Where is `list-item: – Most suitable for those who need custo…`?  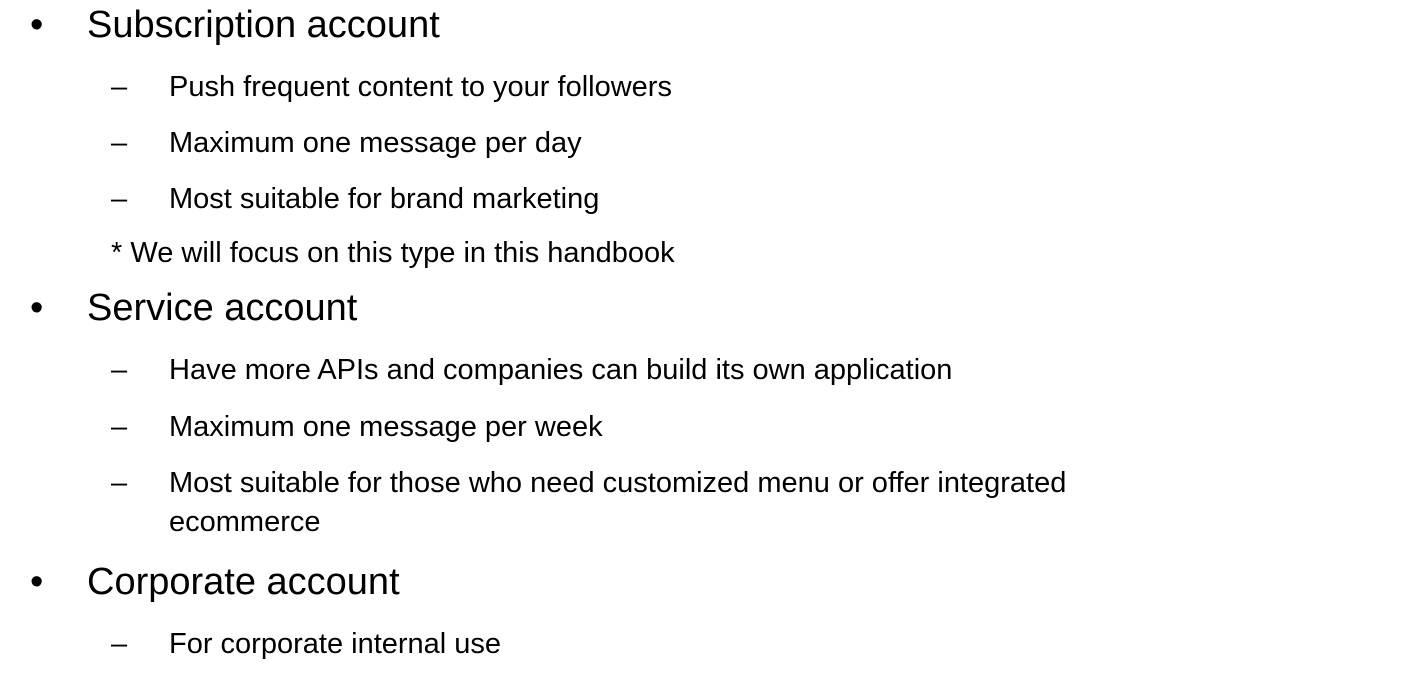 list-item: – Most suitable for those who need custo… is located at coordinates (756, 483).